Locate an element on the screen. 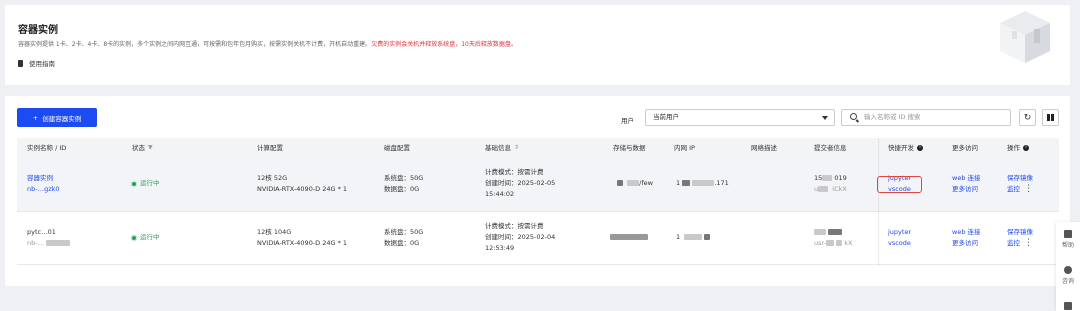 This screenshot has width=1080, height=311. refresh-button: ↻ is located at coordinates (1027, 117).